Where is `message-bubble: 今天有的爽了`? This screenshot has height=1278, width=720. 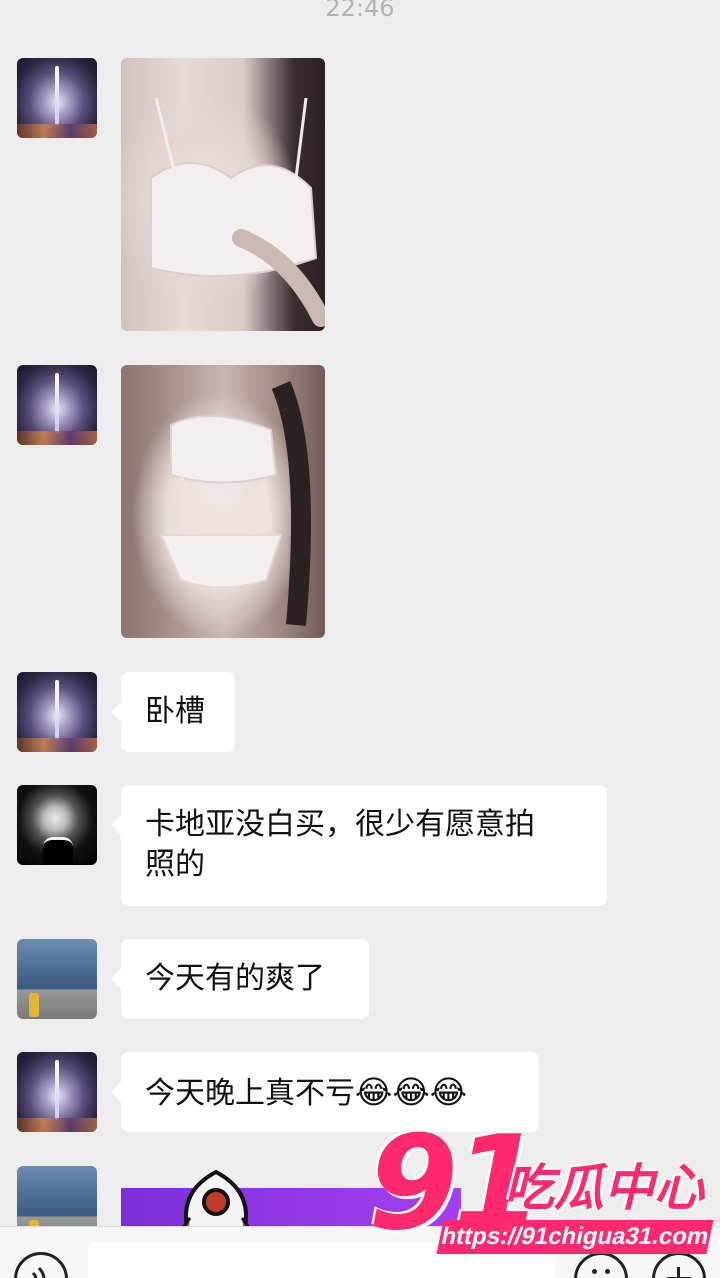 message-bubble: 今天有的爽了 is located at coordinates (240, 979).